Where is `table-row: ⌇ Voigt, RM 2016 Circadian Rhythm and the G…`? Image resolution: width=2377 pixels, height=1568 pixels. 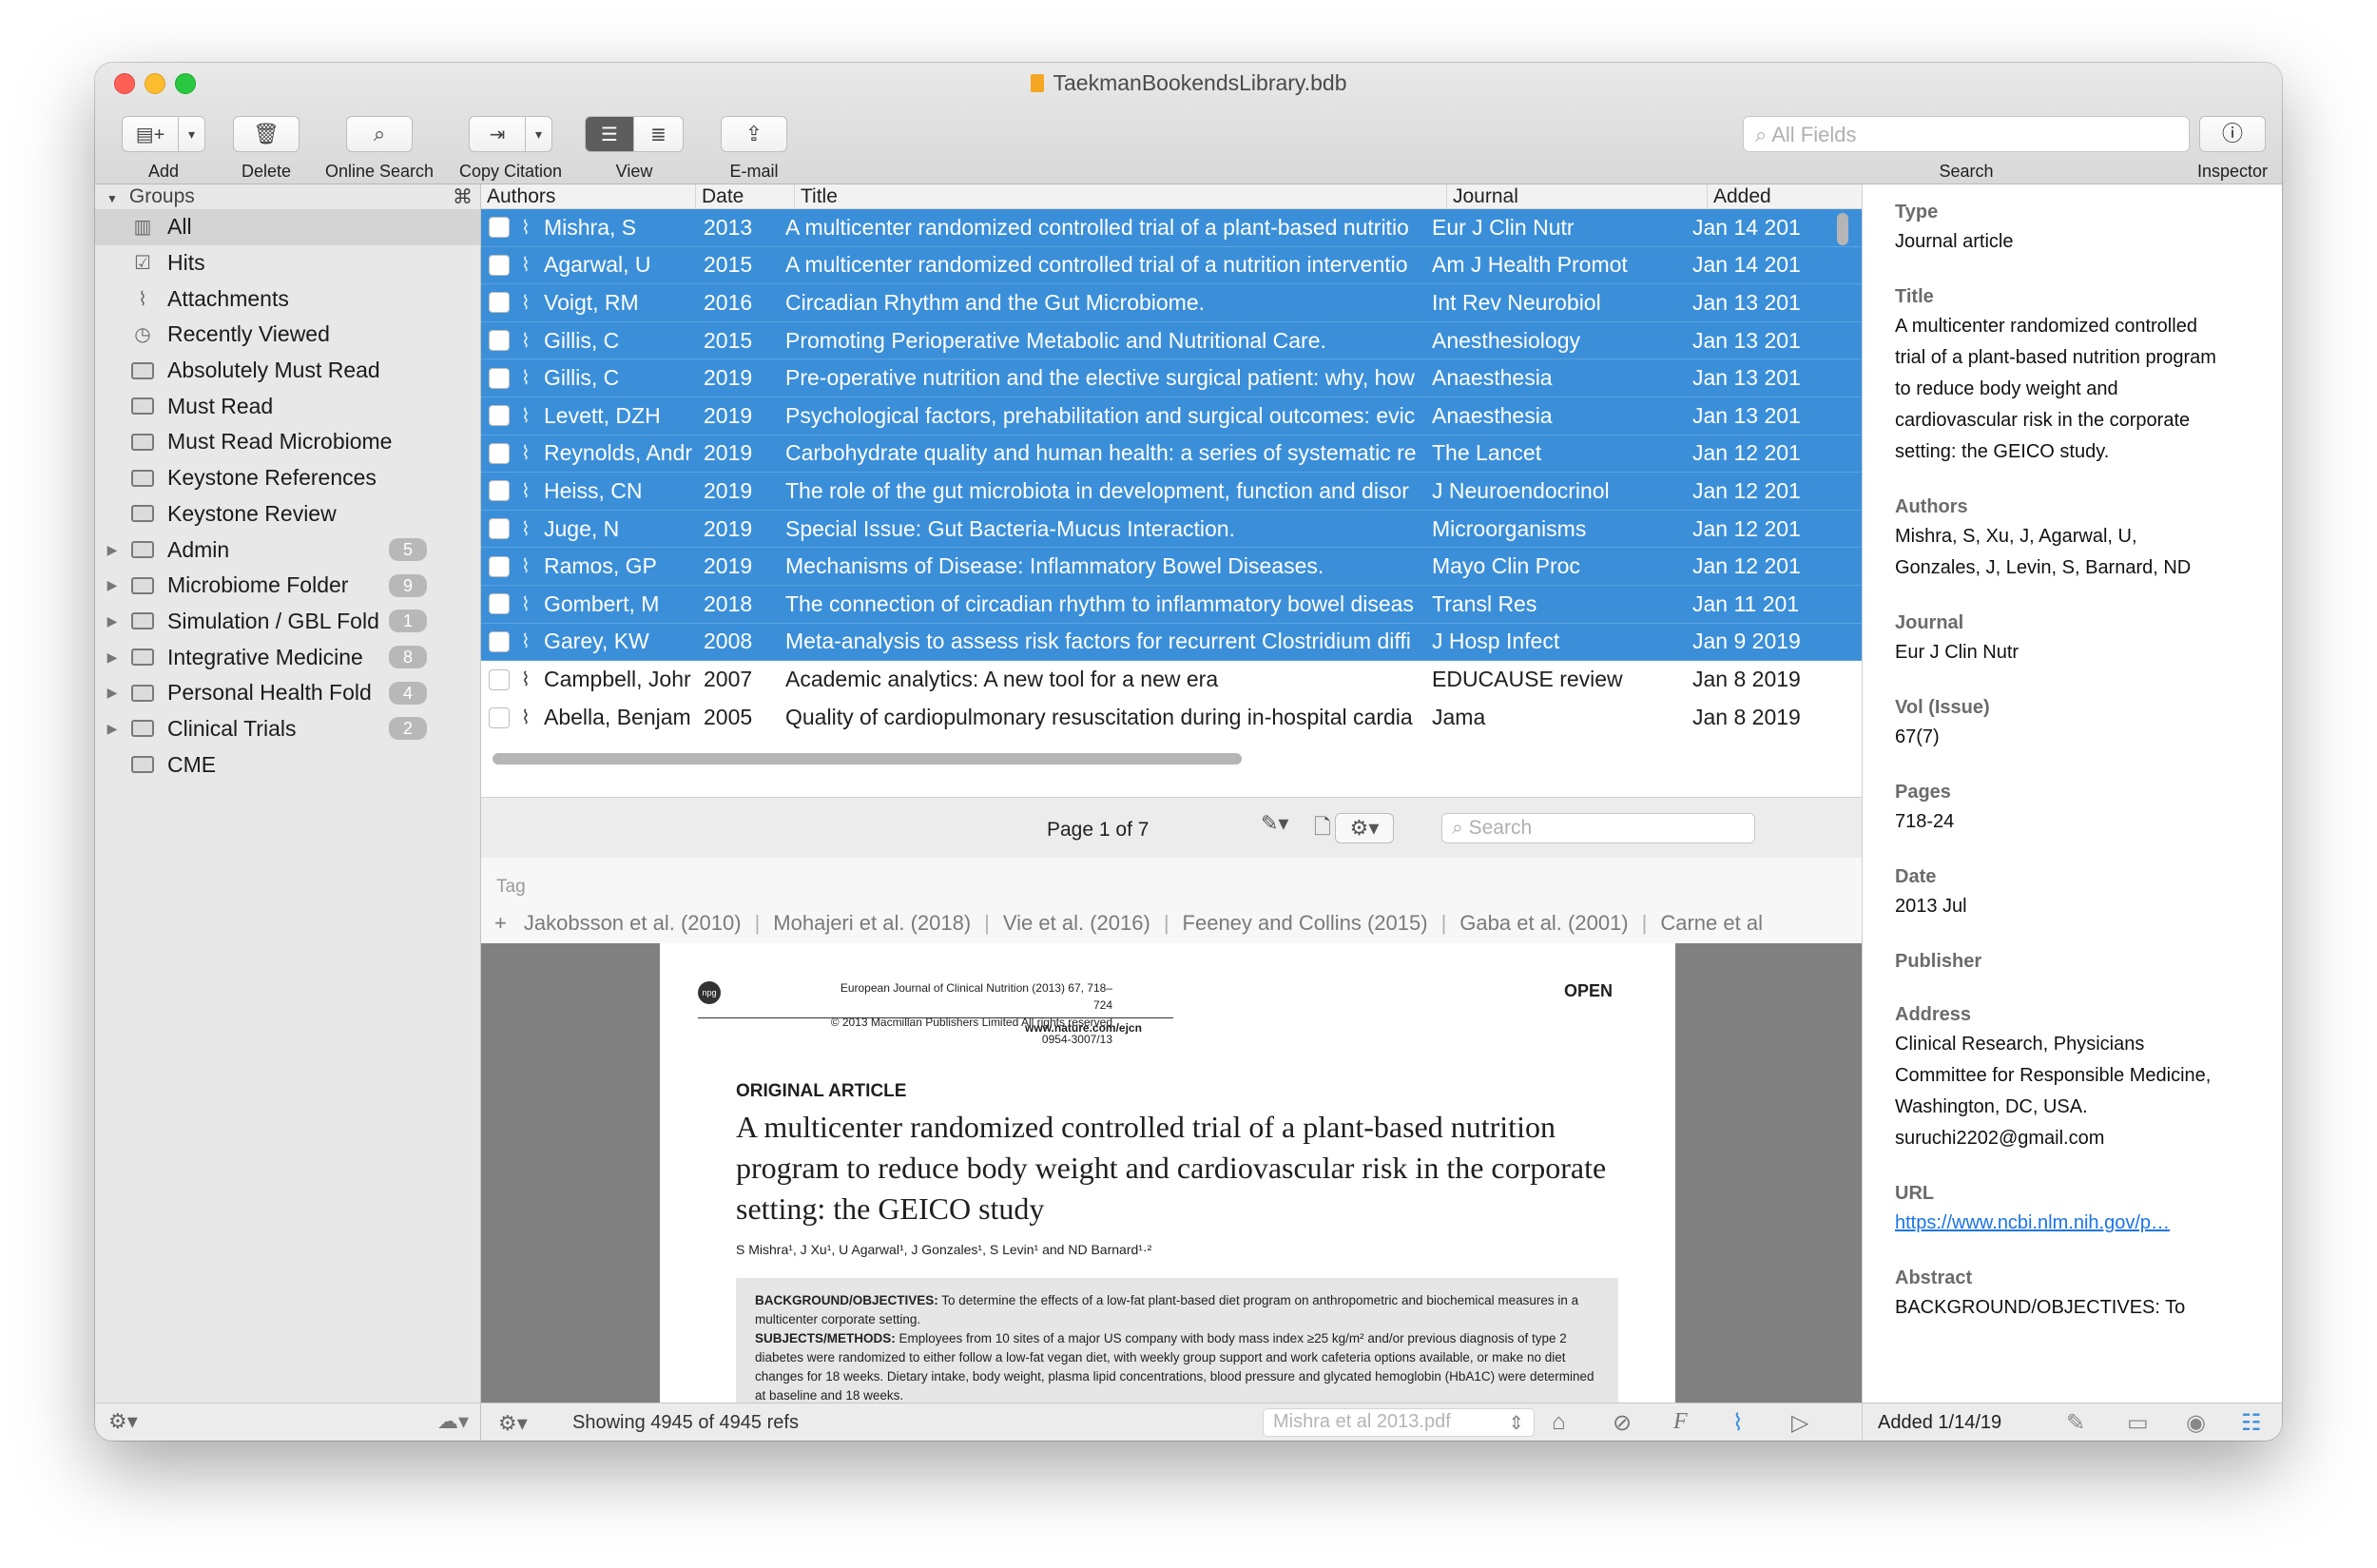
table-row: ⌇ Voigt, RM 2016 Circadian Rhythm and the G… is located at coordinates (1171, 303).